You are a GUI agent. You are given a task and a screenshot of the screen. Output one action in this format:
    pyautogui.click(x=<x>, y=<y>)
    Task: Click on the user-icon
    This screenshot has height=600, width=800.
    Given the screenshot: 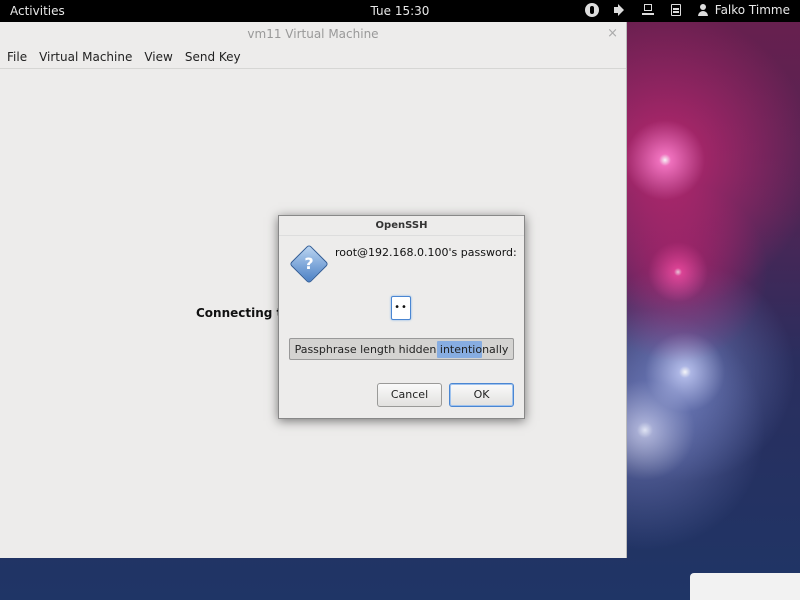 What is the action you would take?
    pyautogui.click(x=703, y=10)
    